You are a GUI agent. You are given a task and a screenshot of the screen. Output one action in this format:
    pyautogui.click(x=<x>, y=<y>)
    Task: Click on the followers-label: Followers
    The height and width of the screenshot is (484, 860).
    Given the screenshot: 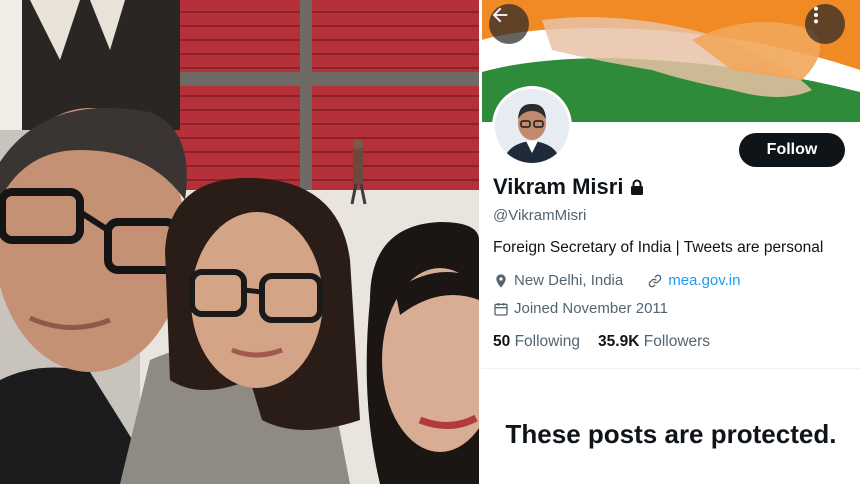 What is the action you would take?
    pyautogui.click(x=677, y=341)
    